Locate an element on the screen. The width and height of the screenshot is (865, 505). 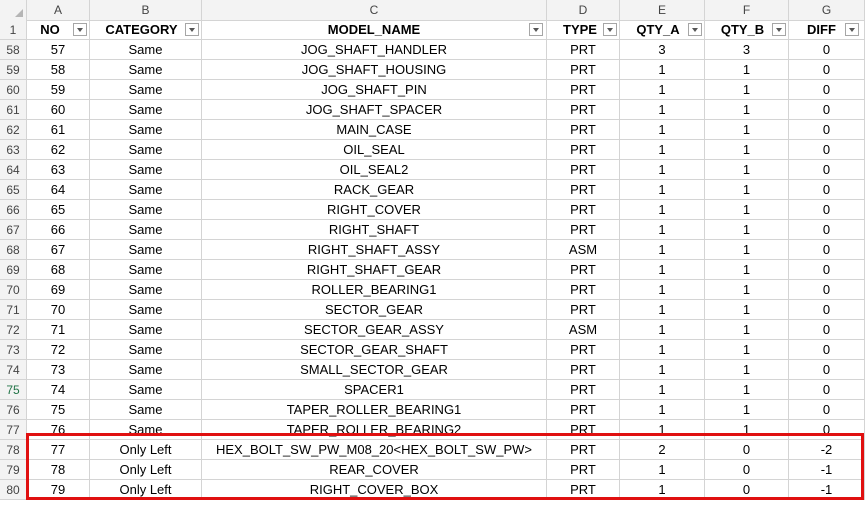
row-number: 78 is located at coordinates (13, 450).